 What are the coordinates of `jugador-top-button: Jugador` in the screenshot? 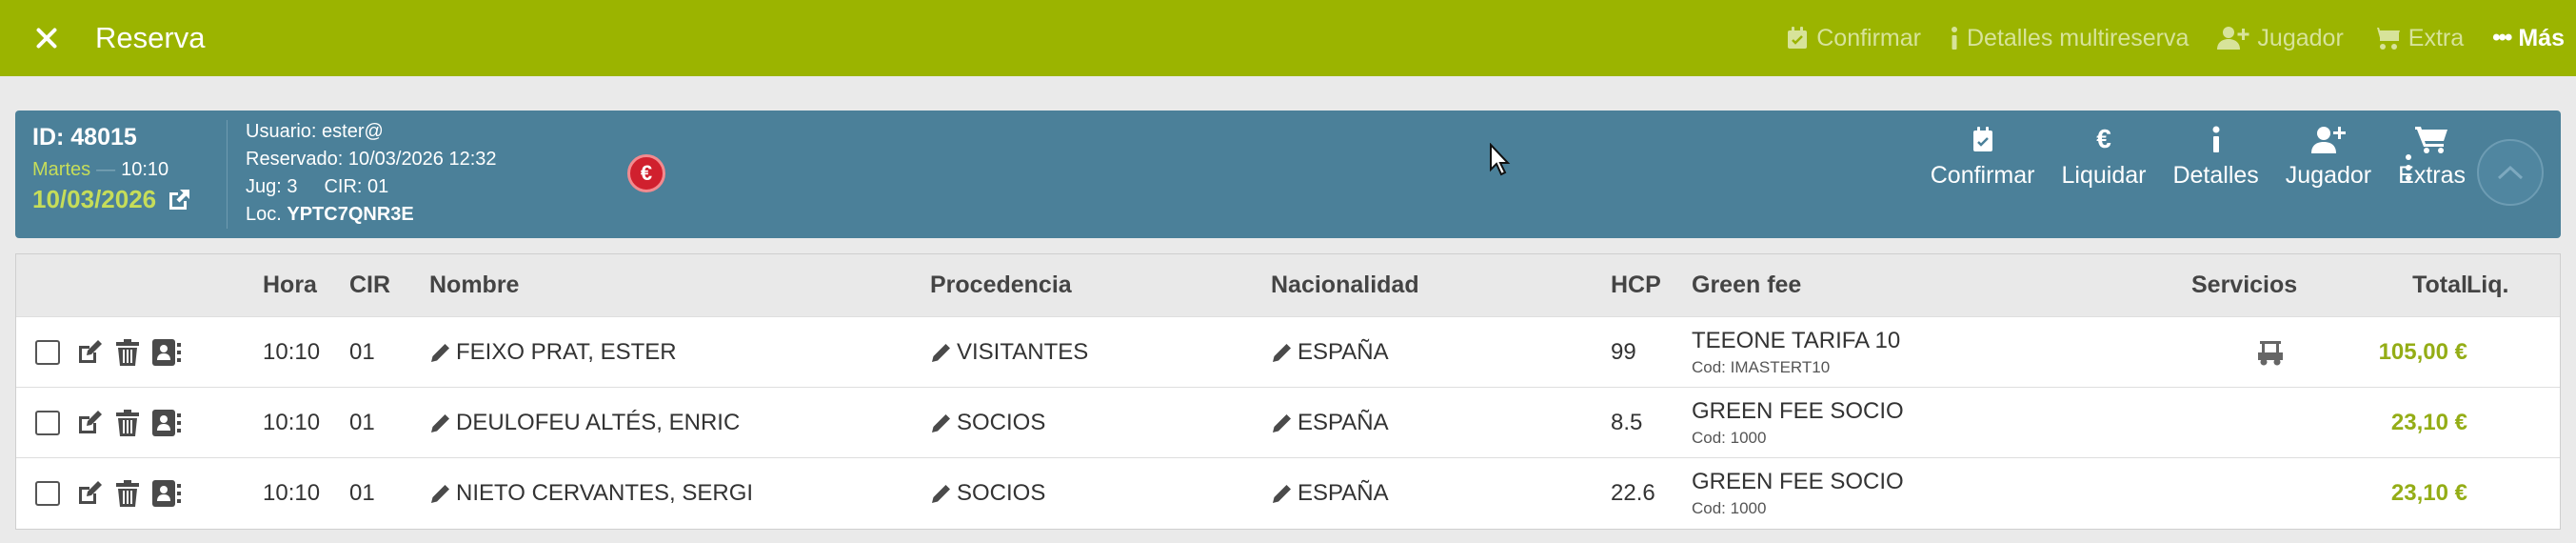 It's located at (2280, 38).